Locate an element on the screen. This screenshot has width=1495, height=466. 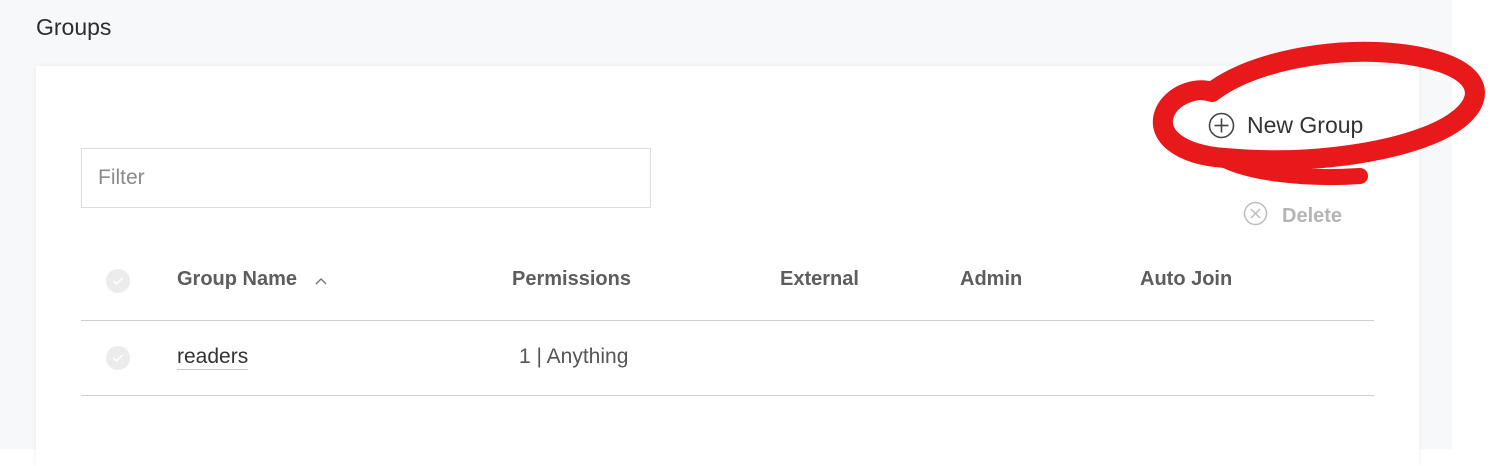
column-header-label: Group Name is located at coordinates (237, 279).